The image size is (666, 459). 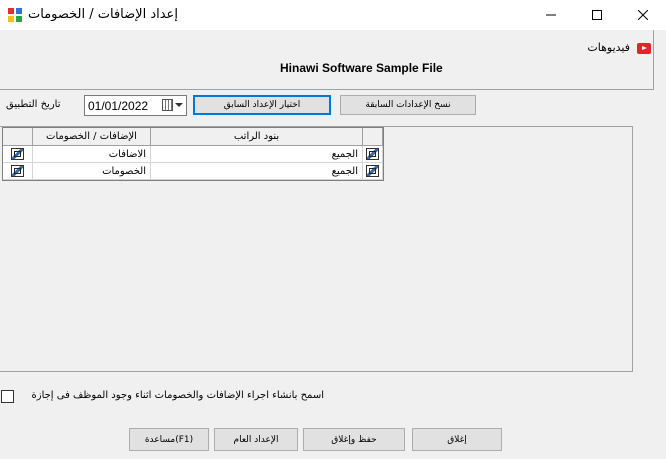 I want to click on videos-link: فيديوهات, so click(x=608, y=47).